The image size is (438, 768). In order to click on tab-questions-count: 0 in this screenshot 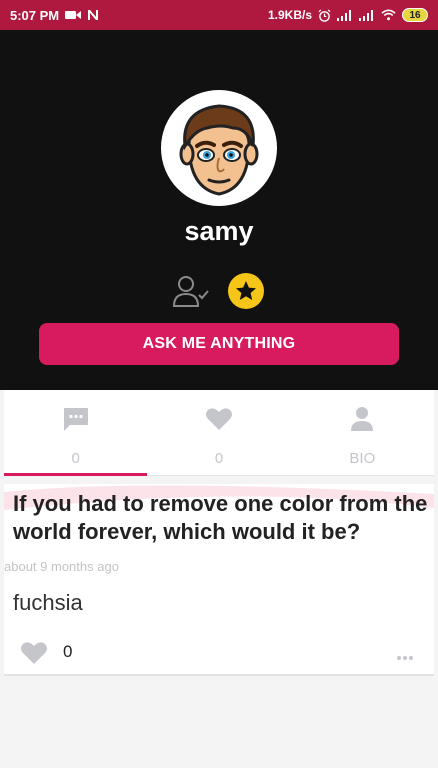, I will do `click(75, 458)`.